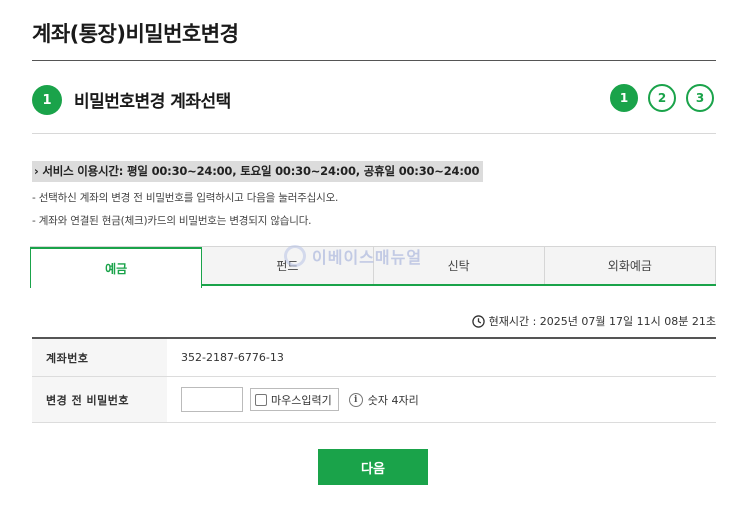  What do you see at coordinates (261, 399) in the screenshot?
I see `mouse-input-checkbox` at bounding box center [261, 399].